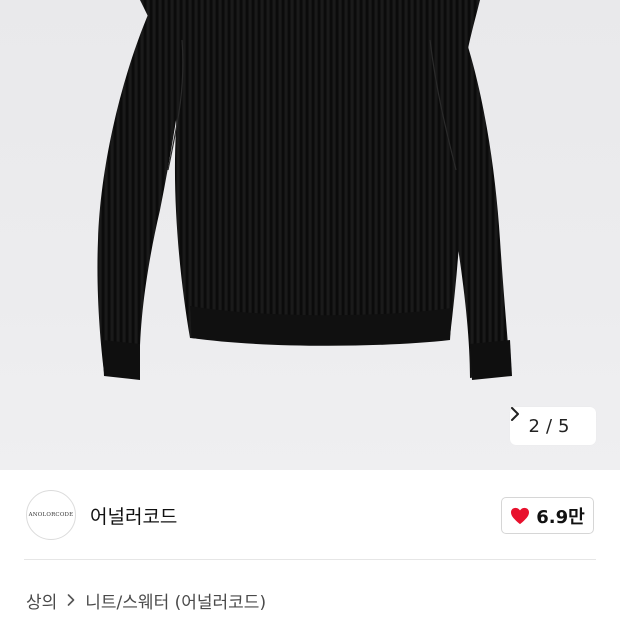 The image size is (620, 620). Describe the element at coordinates (560, 517) in the screenshot. I see `like-count: 6.9만` at that location.